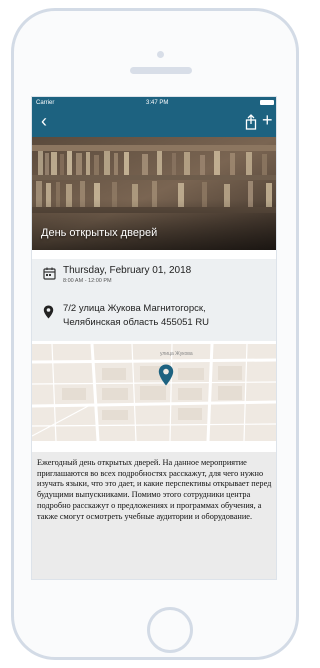 The height and width of the screenshot is (668, 320). What do you see at coordinates (49, 273) in the screenshot?
I see `calendar-icon` at bounding box center [49, 273].